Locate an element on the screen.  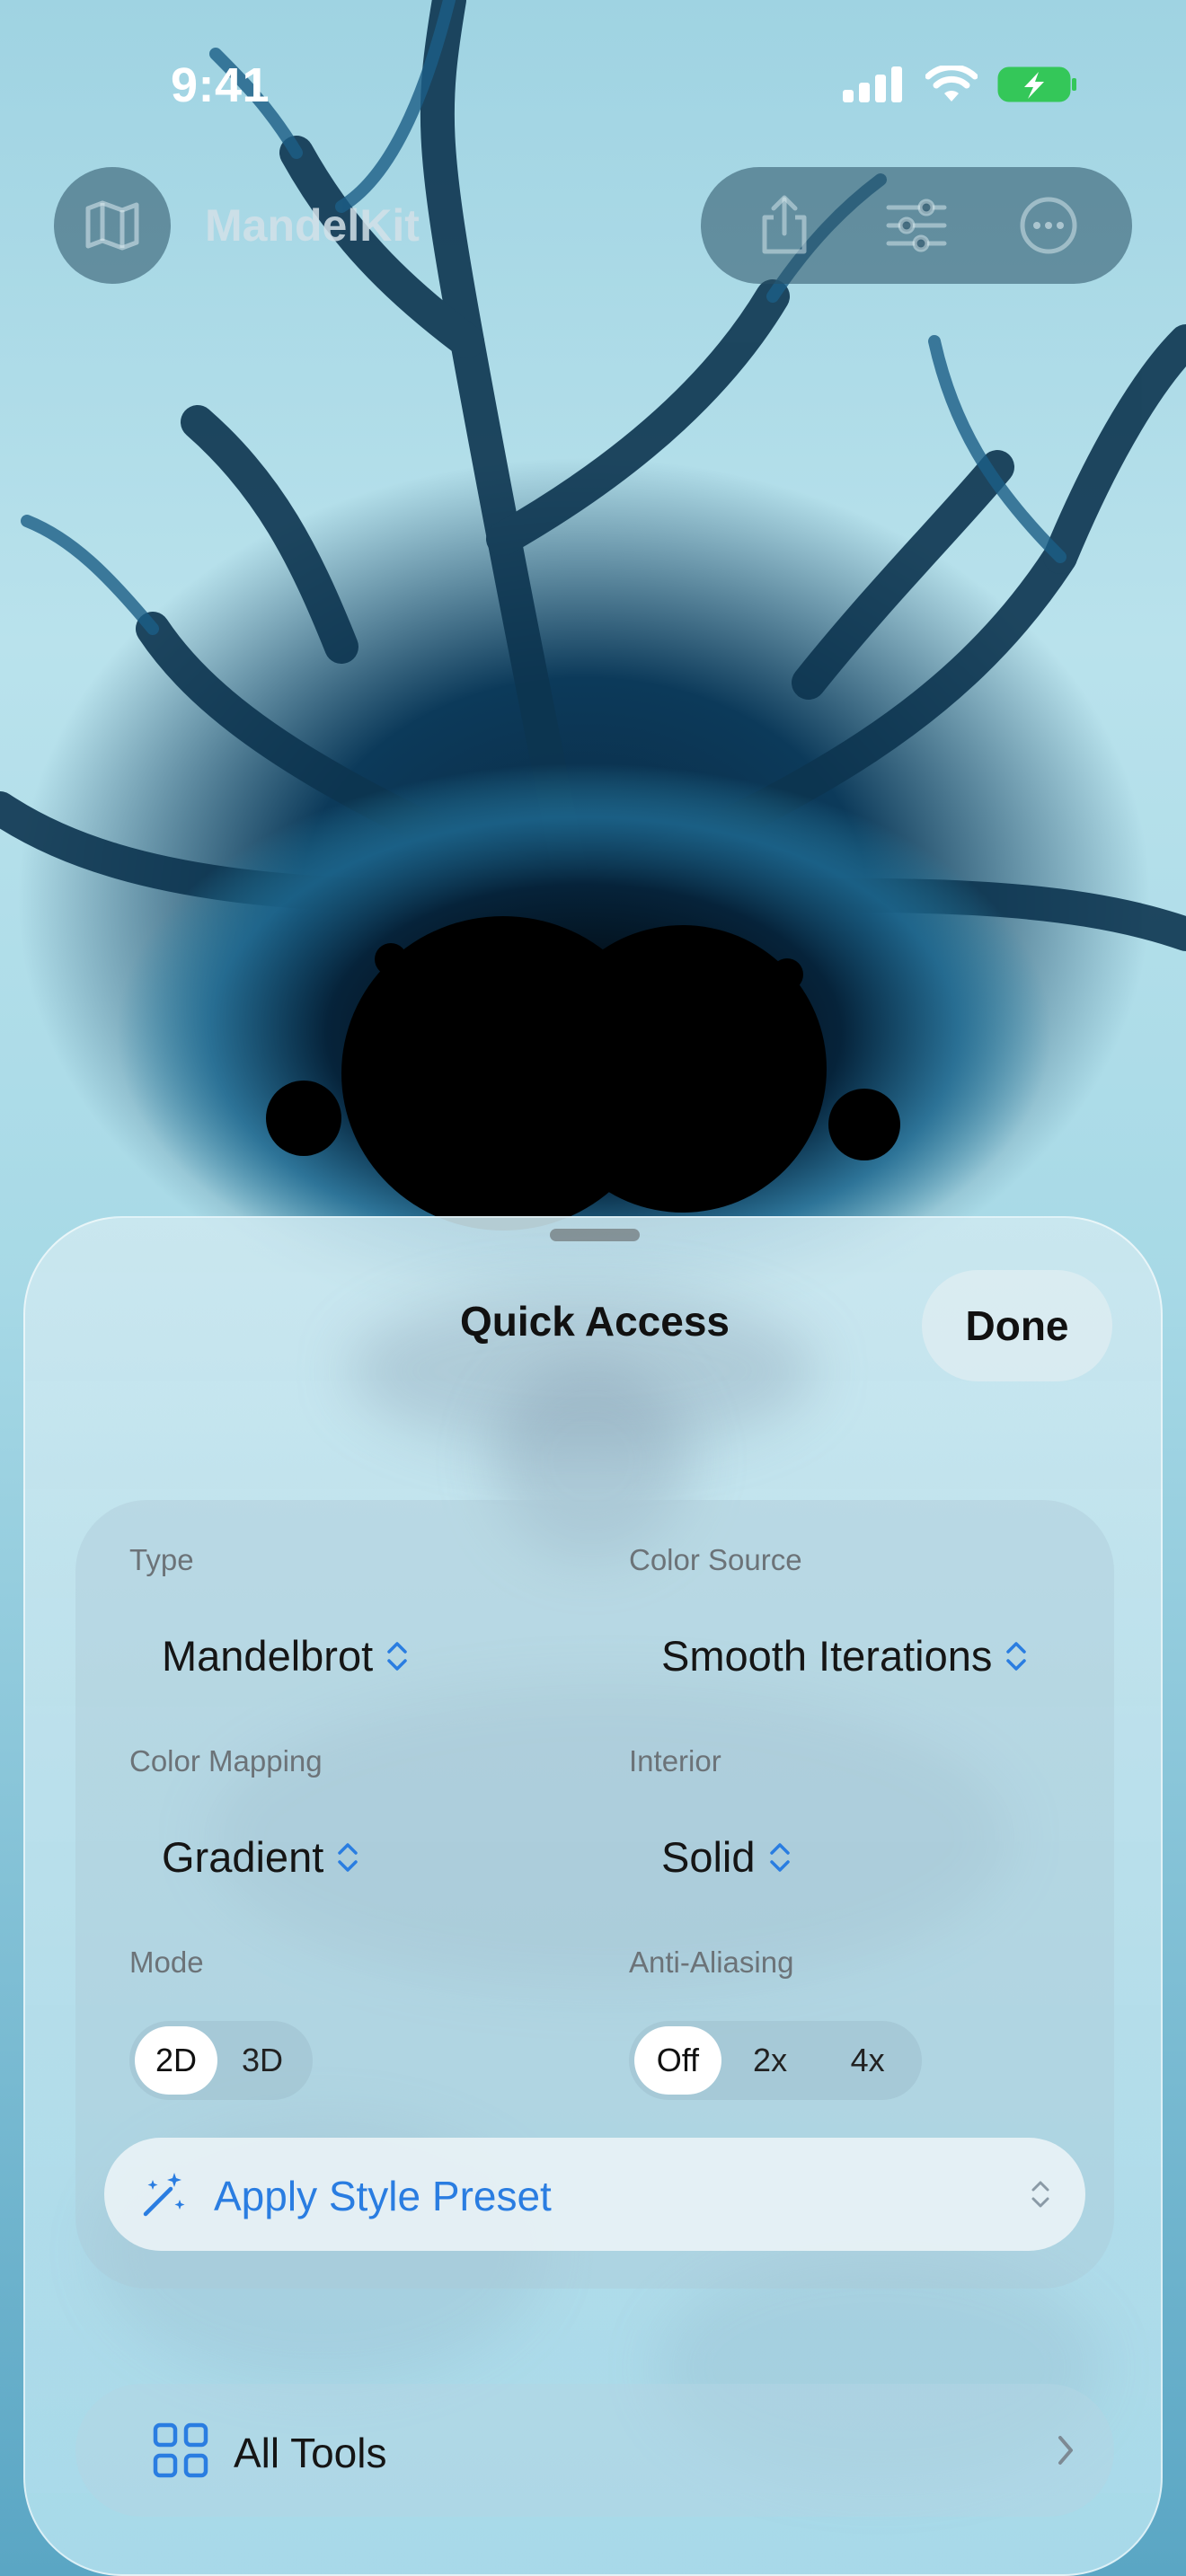
color-mapping-picker: Gradient is located at coordinates (260, 1857).